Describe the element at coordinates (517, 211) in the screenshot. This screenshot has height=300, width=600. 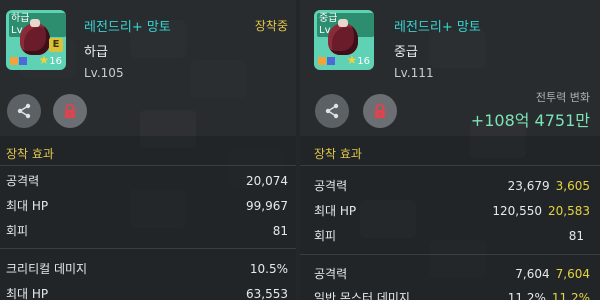
I see `stat-value: 120,550` at that location.